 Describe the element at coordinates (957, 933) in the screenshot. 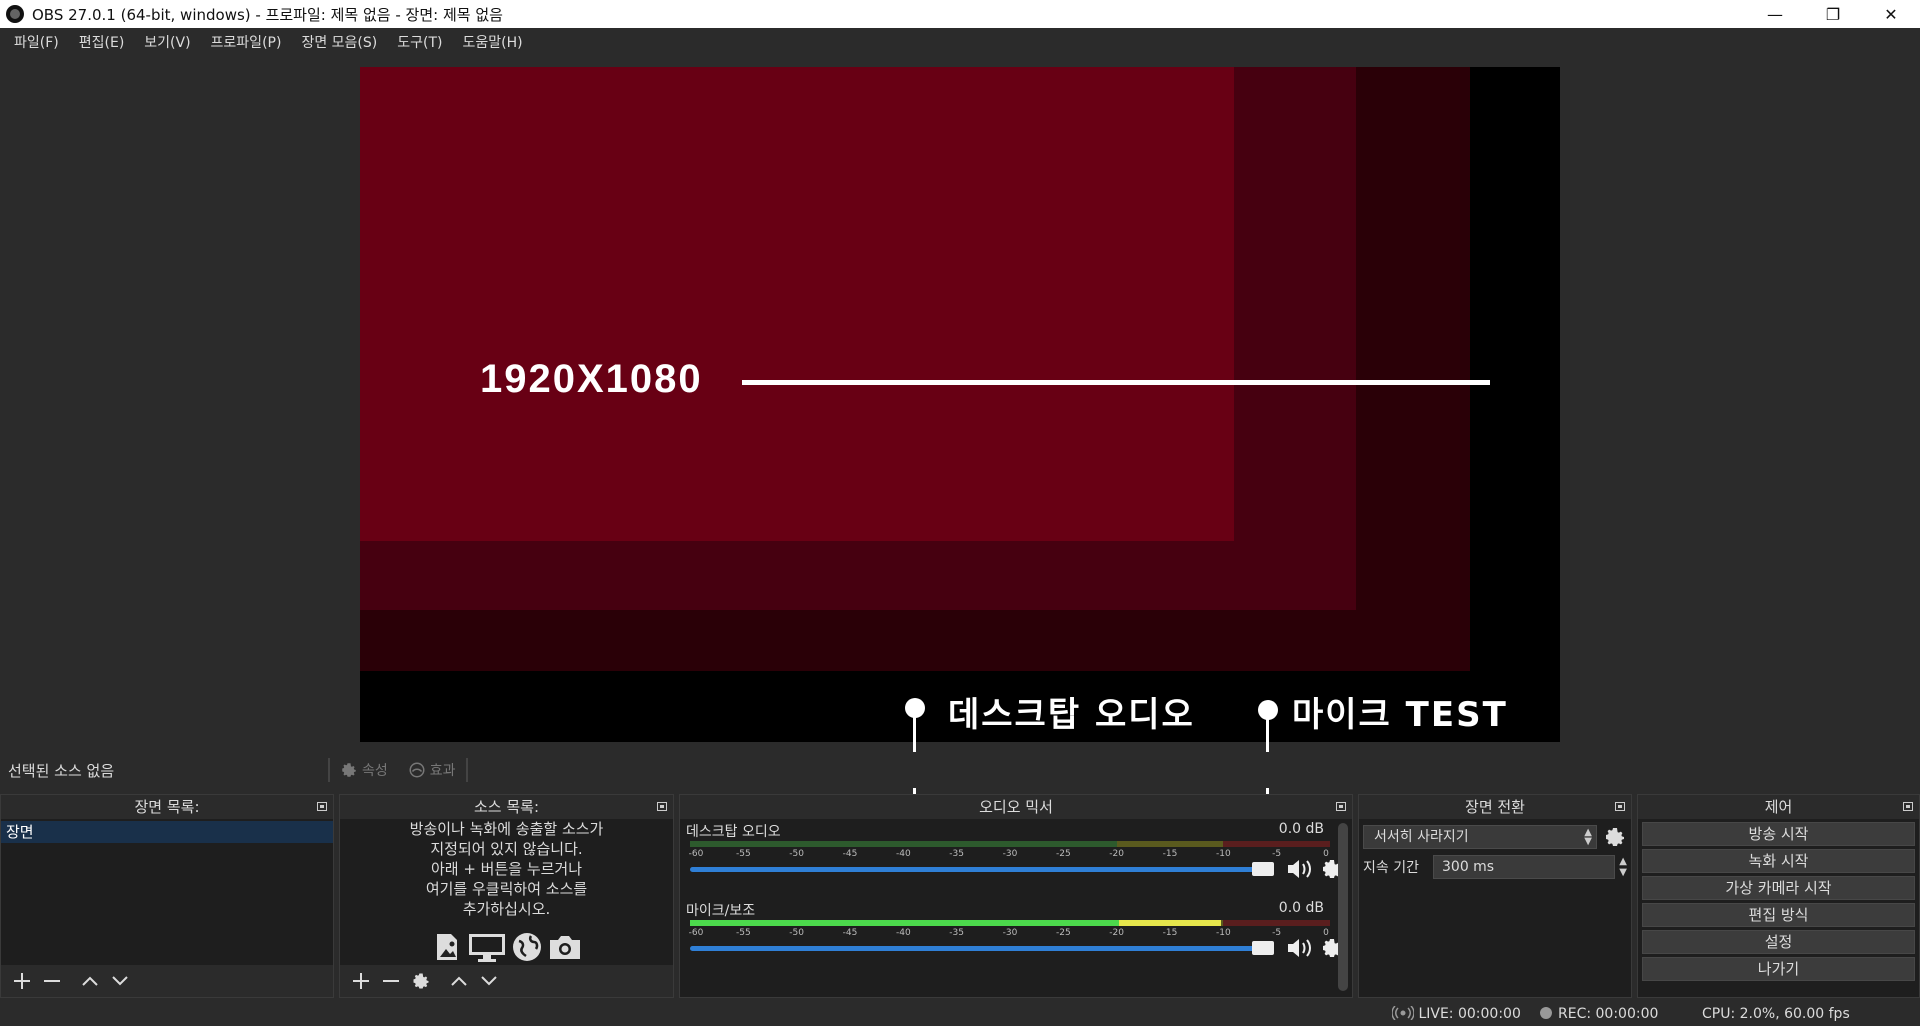

I see `scale-tick-label: -35` at that location.